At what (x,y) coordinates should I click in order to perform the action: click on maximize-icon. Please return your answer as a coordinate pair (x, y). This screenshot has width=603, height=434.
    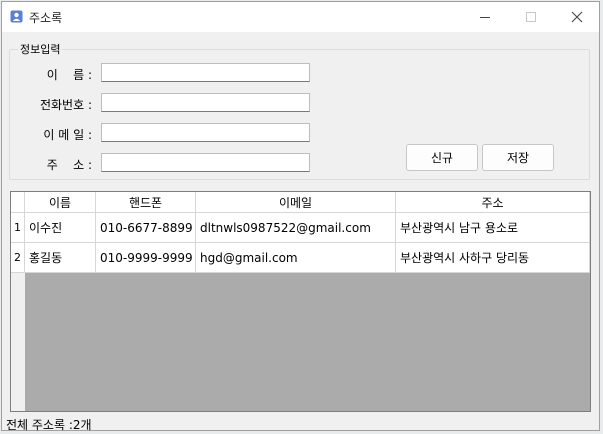
    Looking at the image, I should click on (530, 16).